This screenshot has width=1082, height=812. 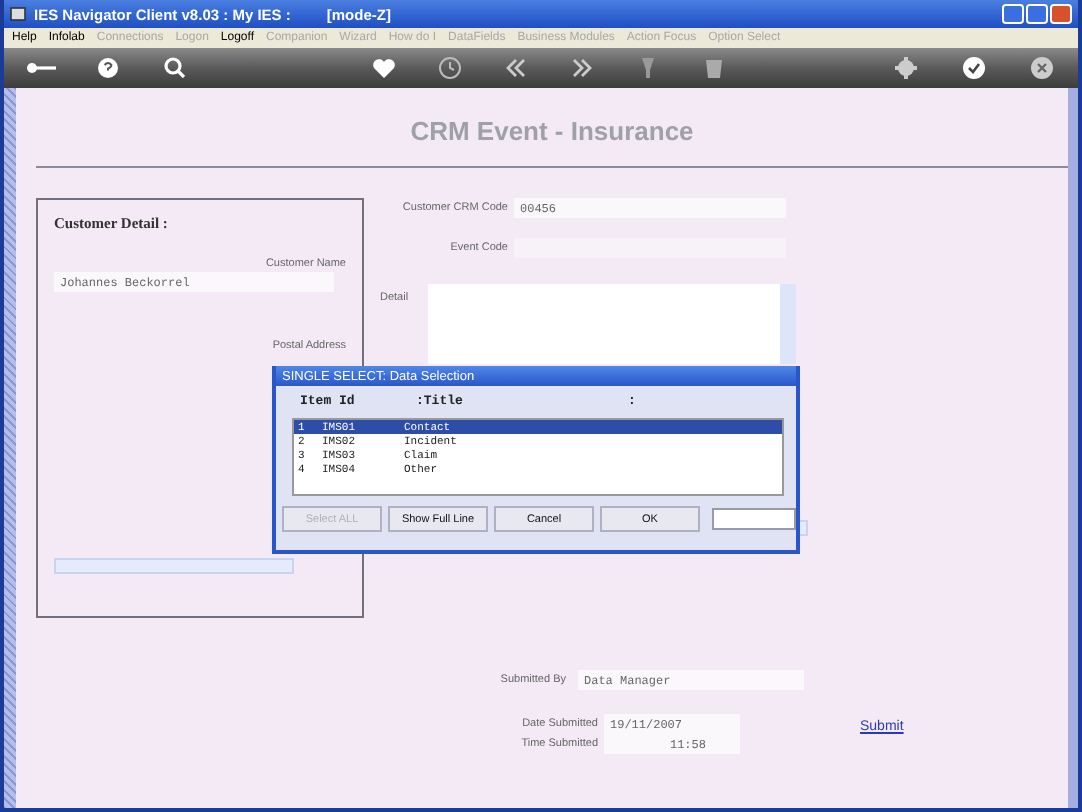 What do you see at coordinates (1061, 14) in the screenshot?
I see `close-button` at bounding box center [1061, 14].